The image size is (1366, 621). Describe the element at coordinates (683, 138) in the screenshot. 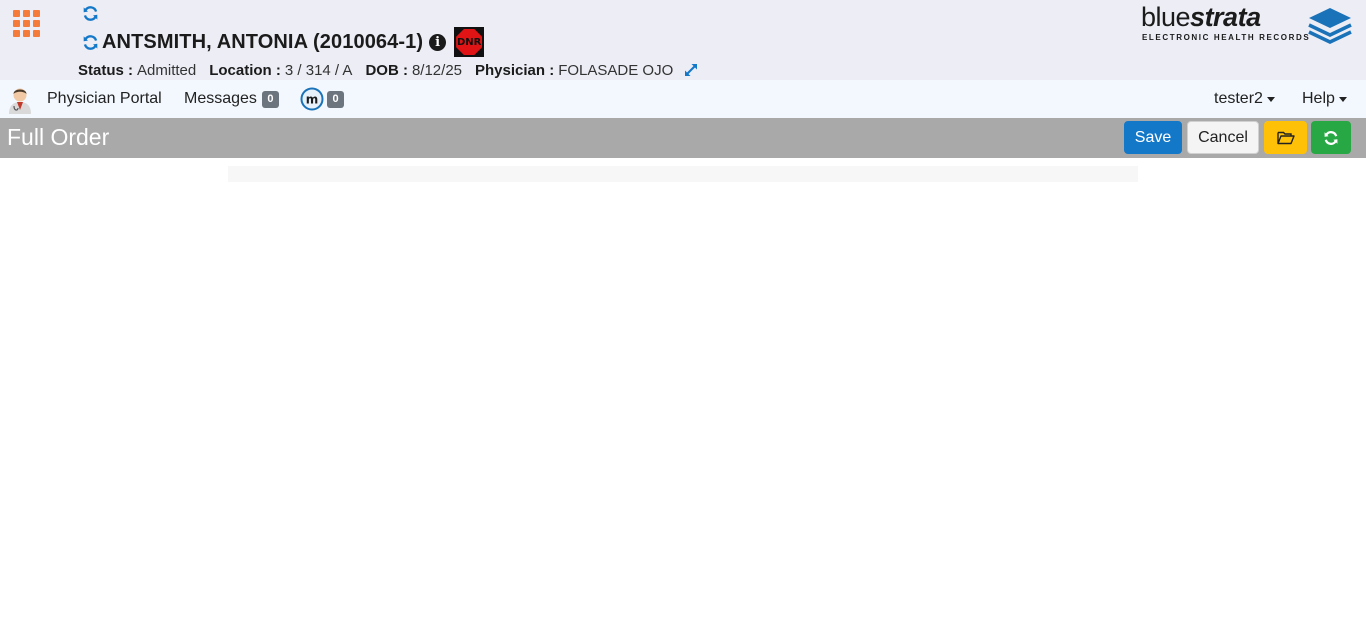

I see `page-titlebar: Full Order Save Cancel` at that location.